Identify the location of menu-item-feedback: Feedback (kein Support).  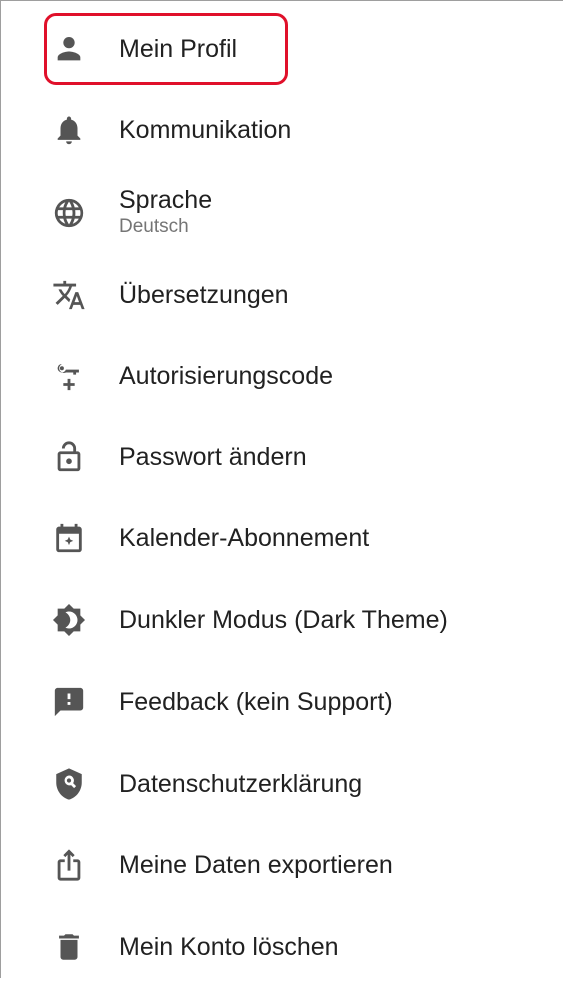
(282, 702).